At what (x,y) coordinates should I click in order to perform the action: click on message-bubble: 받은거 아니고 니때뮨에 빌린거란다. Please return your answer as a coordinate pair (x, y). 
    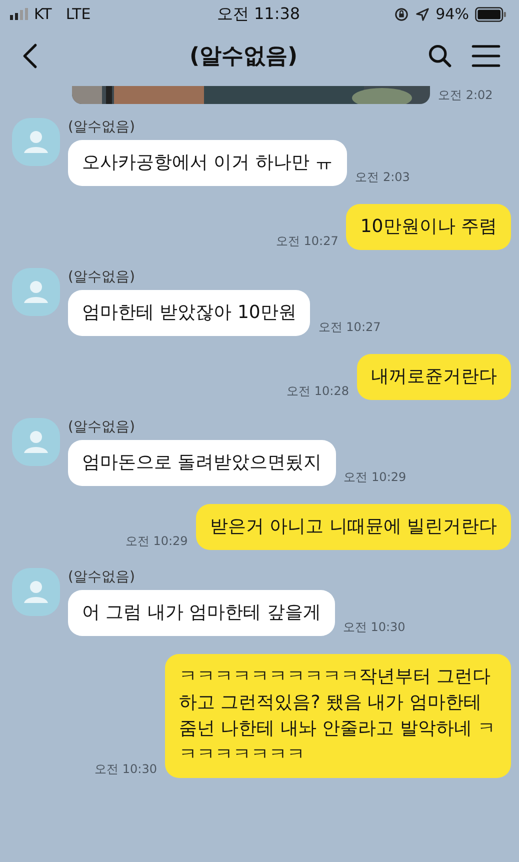
    Looking at the image, I should click on (353, 527).